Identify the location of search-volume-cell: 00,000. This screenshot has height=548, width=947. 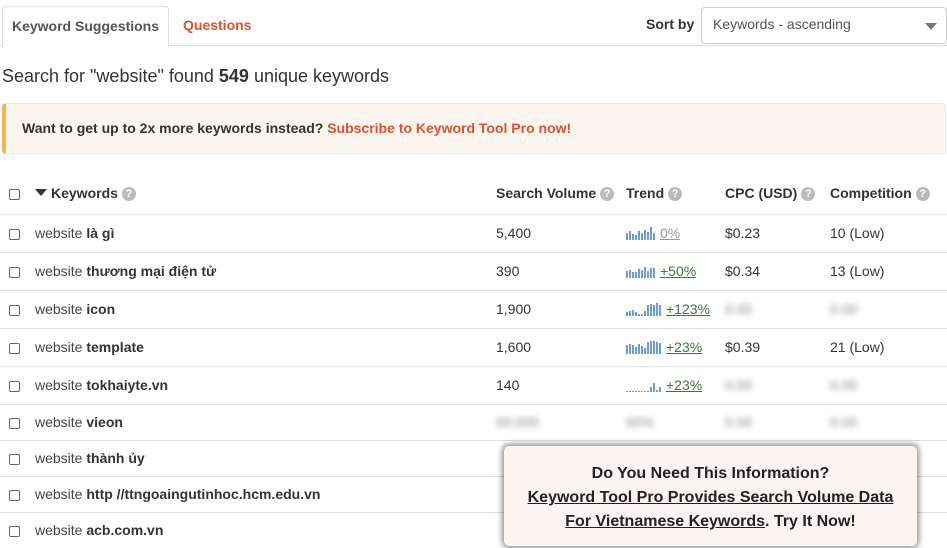
(556, 422).